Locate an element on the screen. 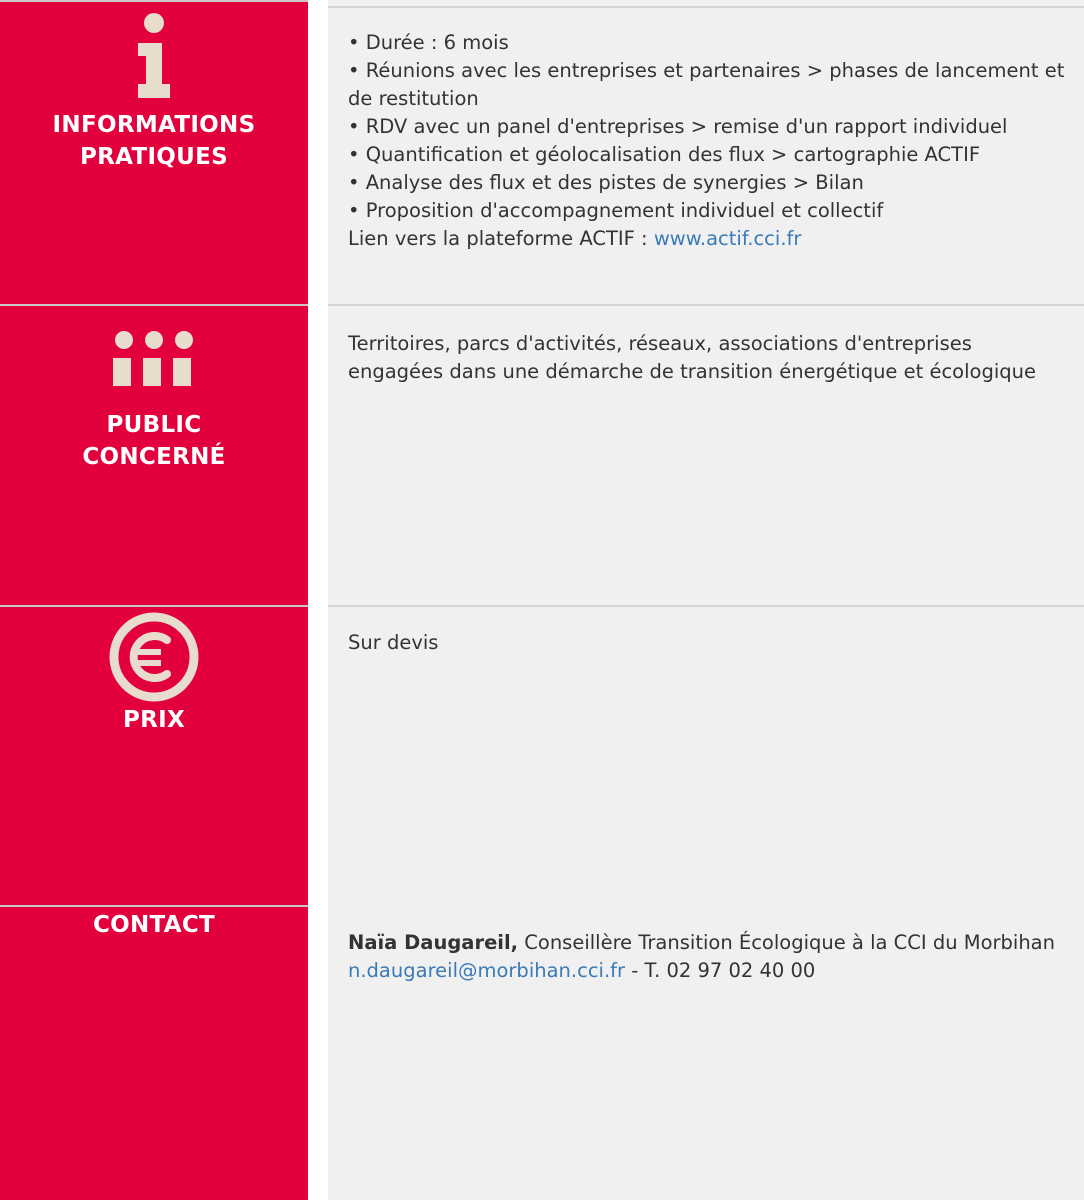  list-item: • Durée : 6 mois is located at coordinates (428, 42).